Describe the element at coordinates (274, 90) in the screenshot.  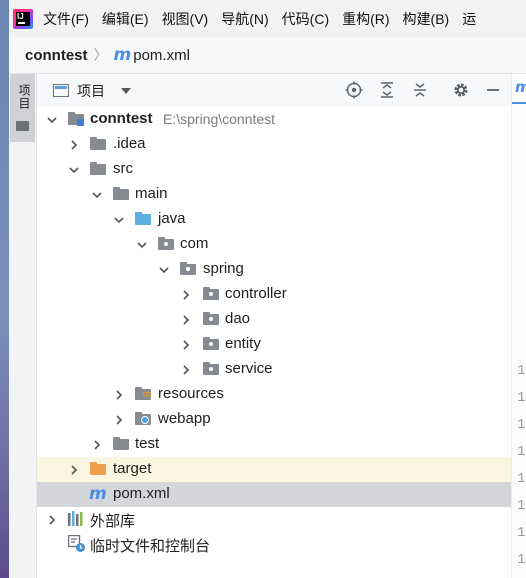
I see `project-panel-header: 项目` at that location.